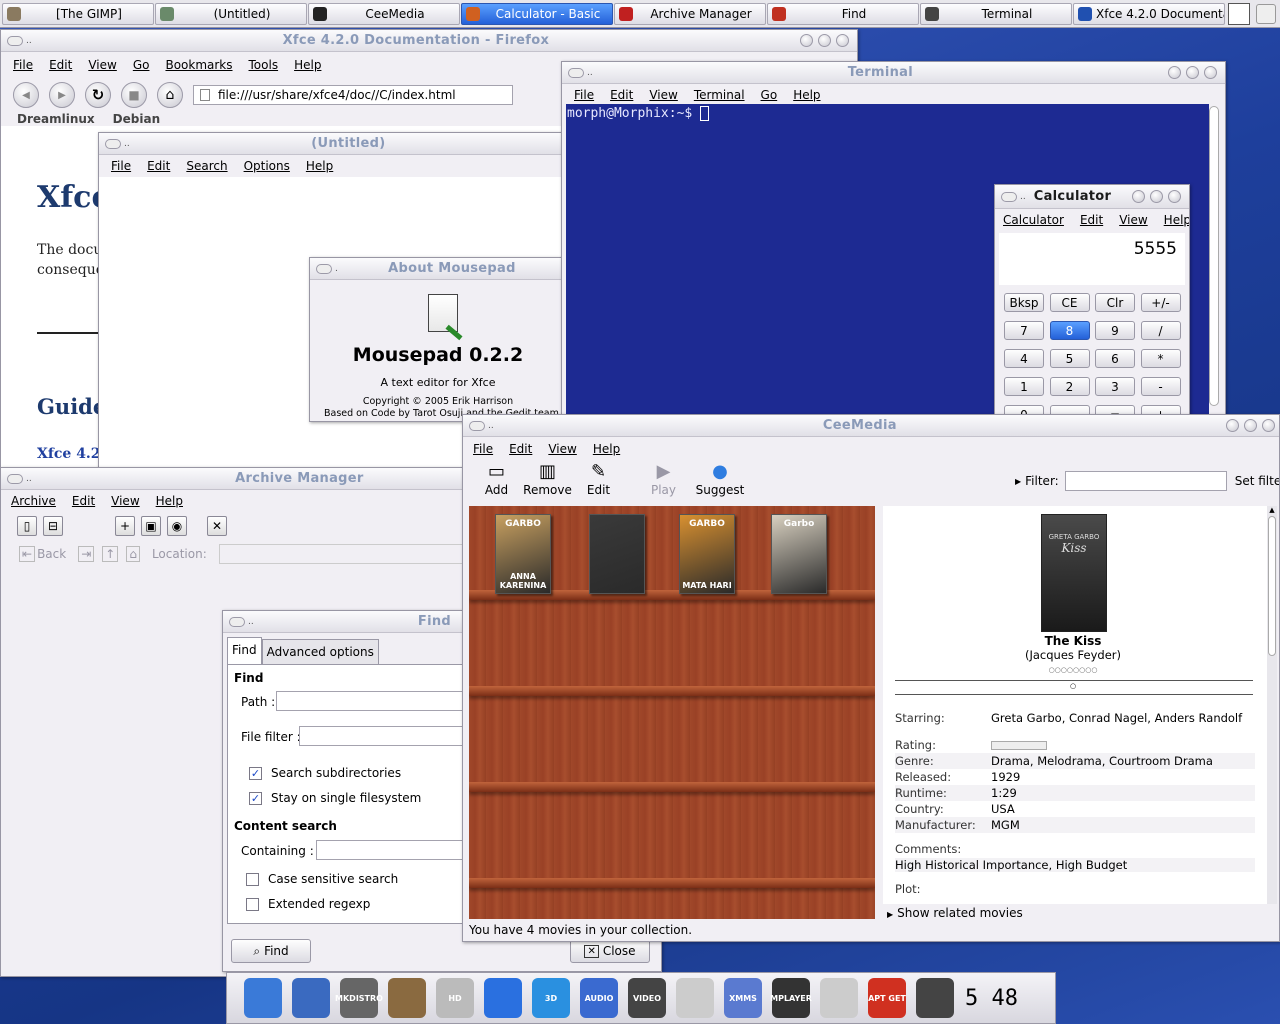  What do you see at coordinates (1257, 481) in the screenshot?
I see `set-filter-button: Set filter` at bounding box center [1257, 481].